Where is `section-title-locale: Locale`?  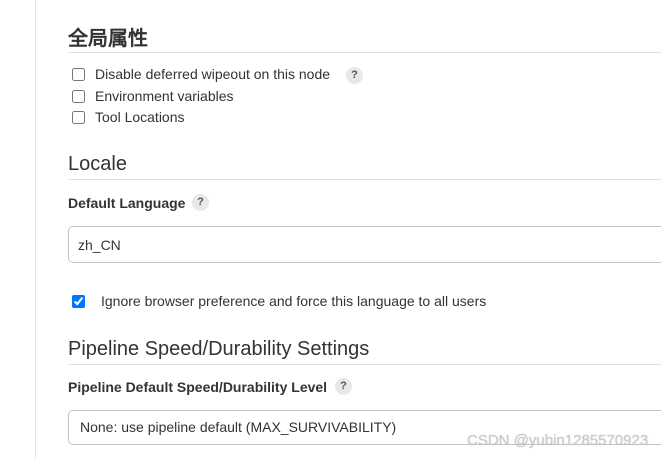 section-title-locale: Locale is located at coordinates (97, 164).